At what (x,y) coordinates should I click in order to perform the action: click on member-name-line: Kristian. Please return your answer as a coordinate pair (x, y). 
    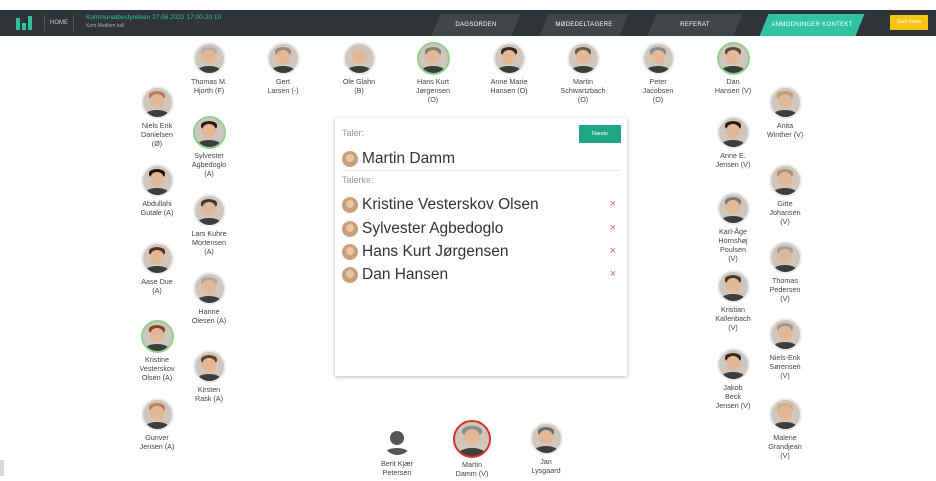
    Looking at the image, I should click on (733, 309).